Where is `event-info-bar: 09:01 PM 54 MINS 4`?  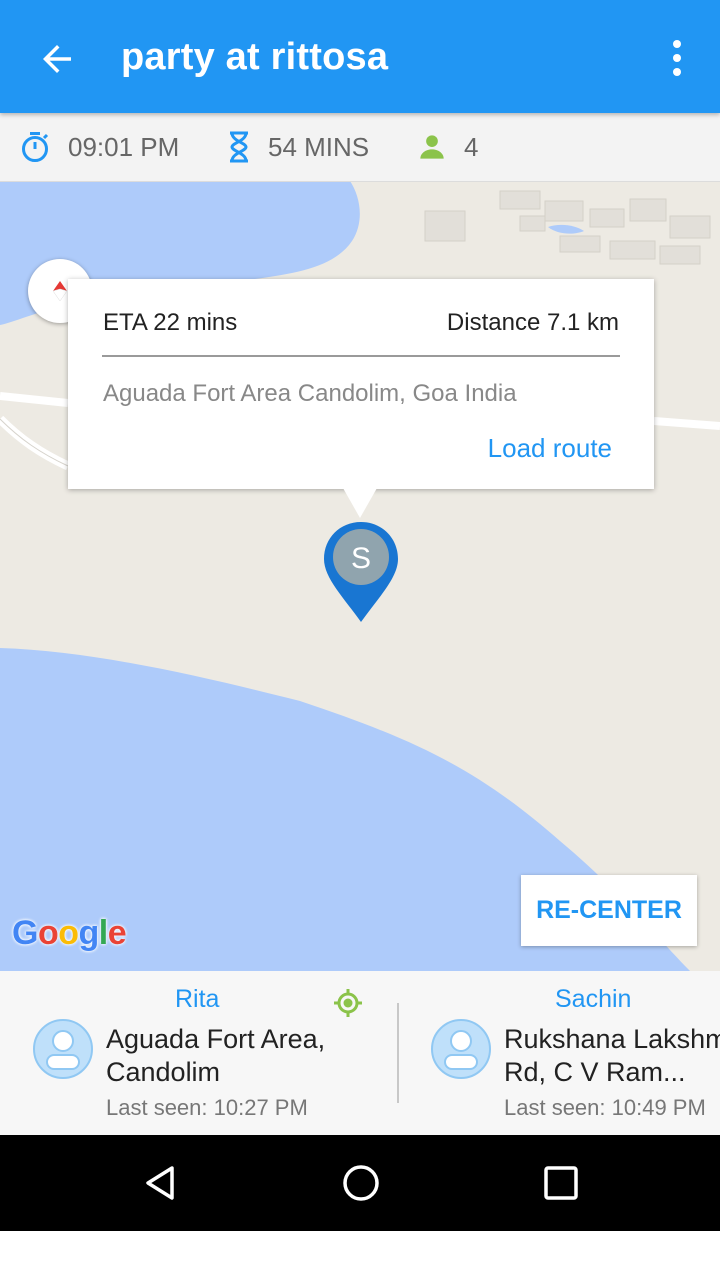
event-info-bar: 09:01 PM 54 MINS 4 is located at coordinates (360, 147).